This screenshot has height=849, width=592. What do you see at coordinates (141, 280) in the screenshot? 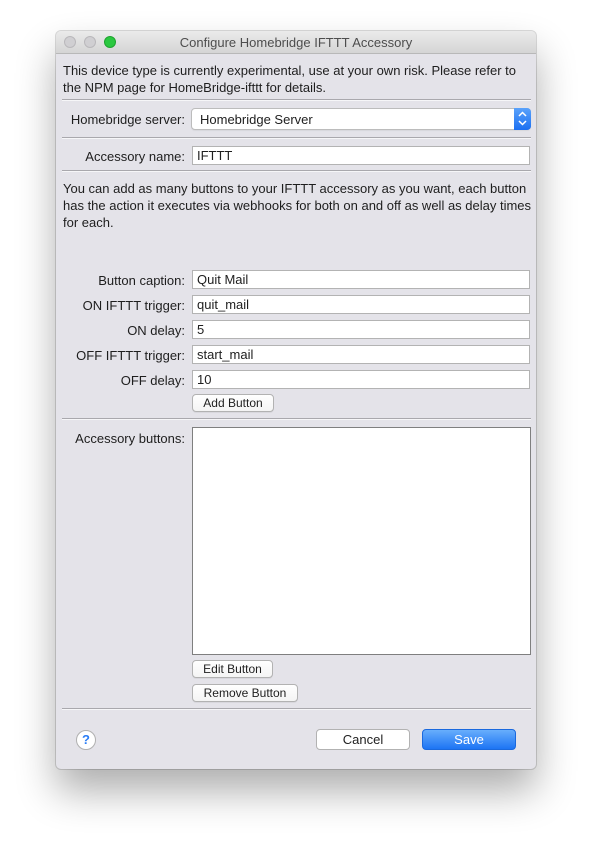
I see `button-caption-label: Button caption:` at bounding box center [141, 280].